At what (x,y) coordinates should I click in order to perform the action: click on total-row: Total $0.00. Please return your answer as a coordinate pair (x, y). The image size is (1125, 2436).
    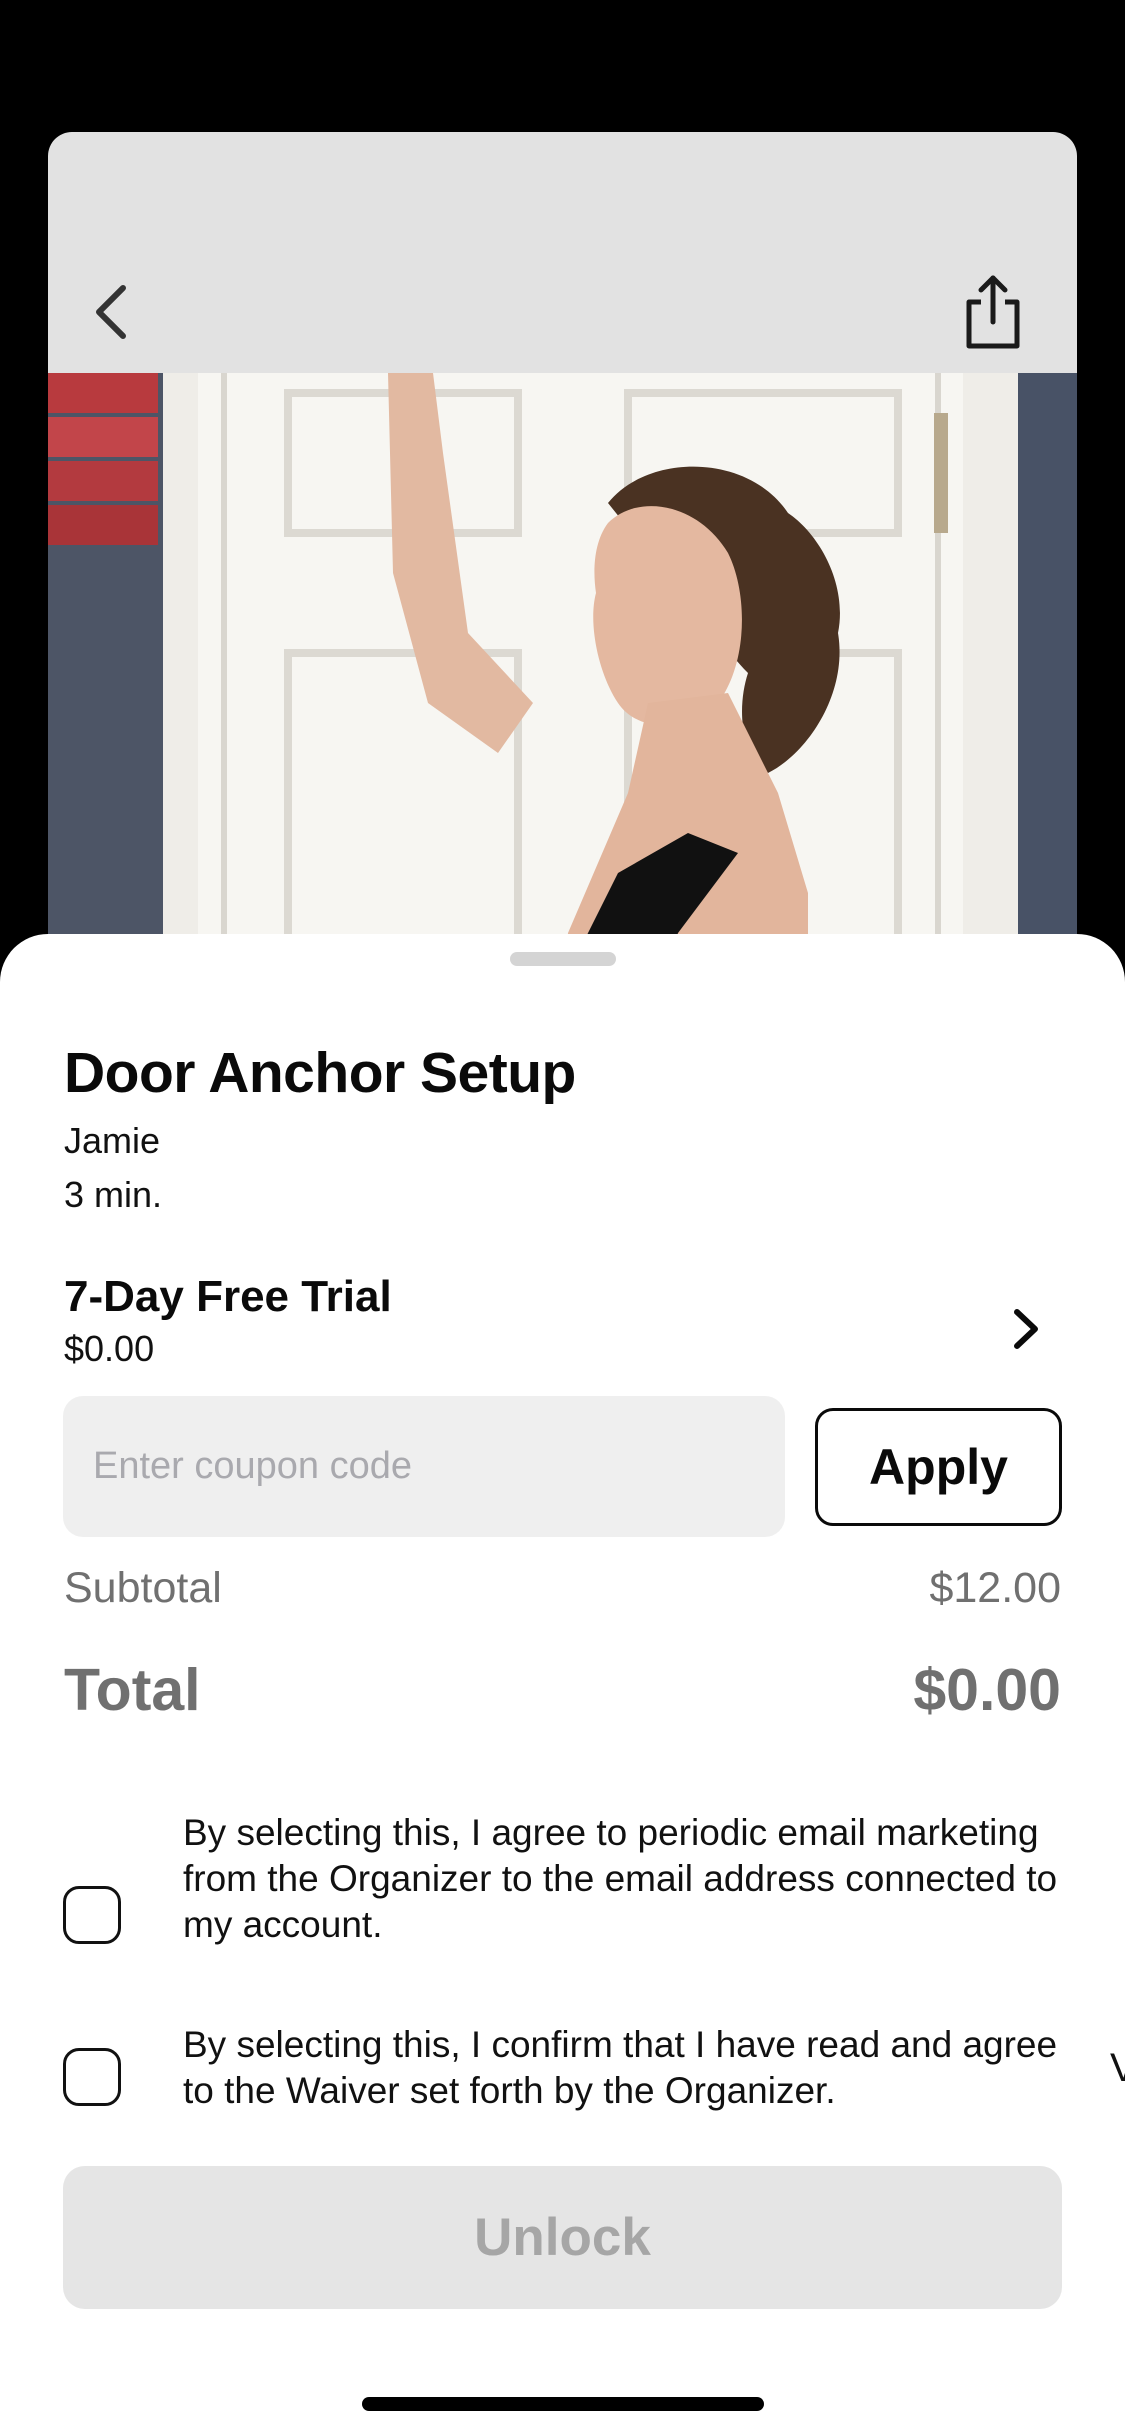
    Looking at the image, I should click on (562, 1690).